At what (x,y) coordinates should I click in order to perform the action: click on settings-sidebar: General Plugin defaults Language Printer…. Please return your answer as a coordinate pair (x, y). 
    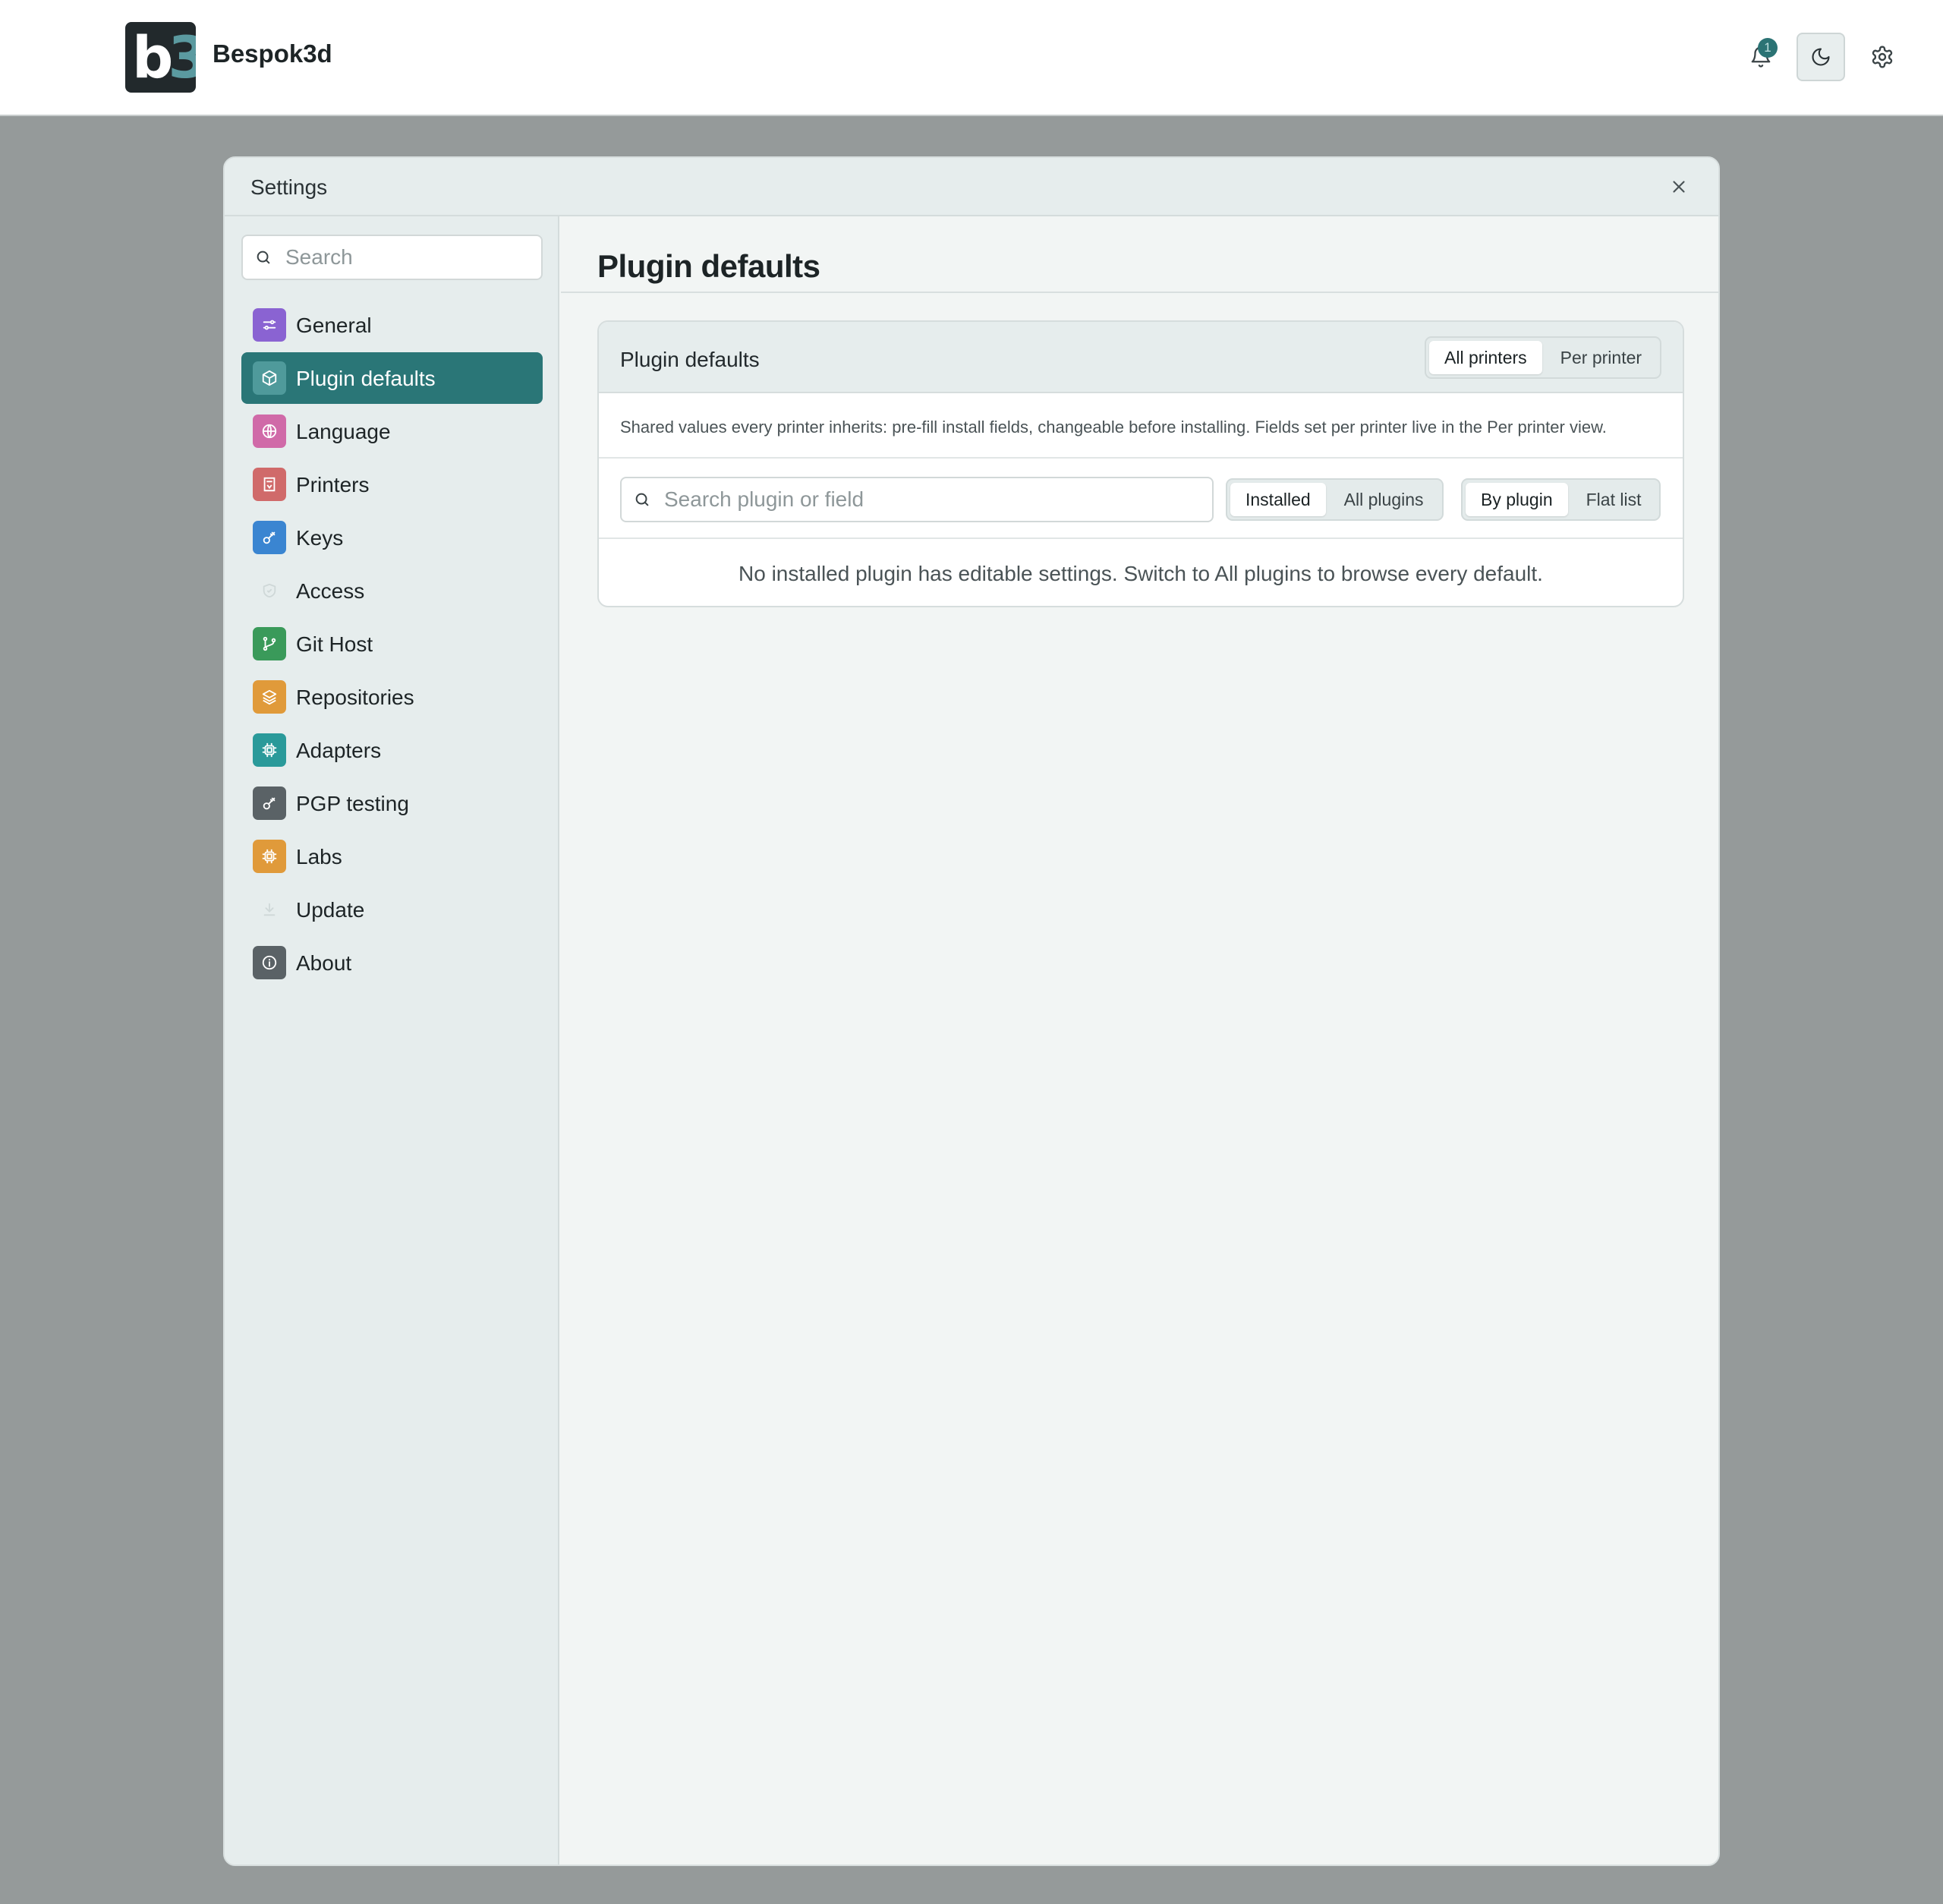
    Looking at the image, I should click on (392, 1040).